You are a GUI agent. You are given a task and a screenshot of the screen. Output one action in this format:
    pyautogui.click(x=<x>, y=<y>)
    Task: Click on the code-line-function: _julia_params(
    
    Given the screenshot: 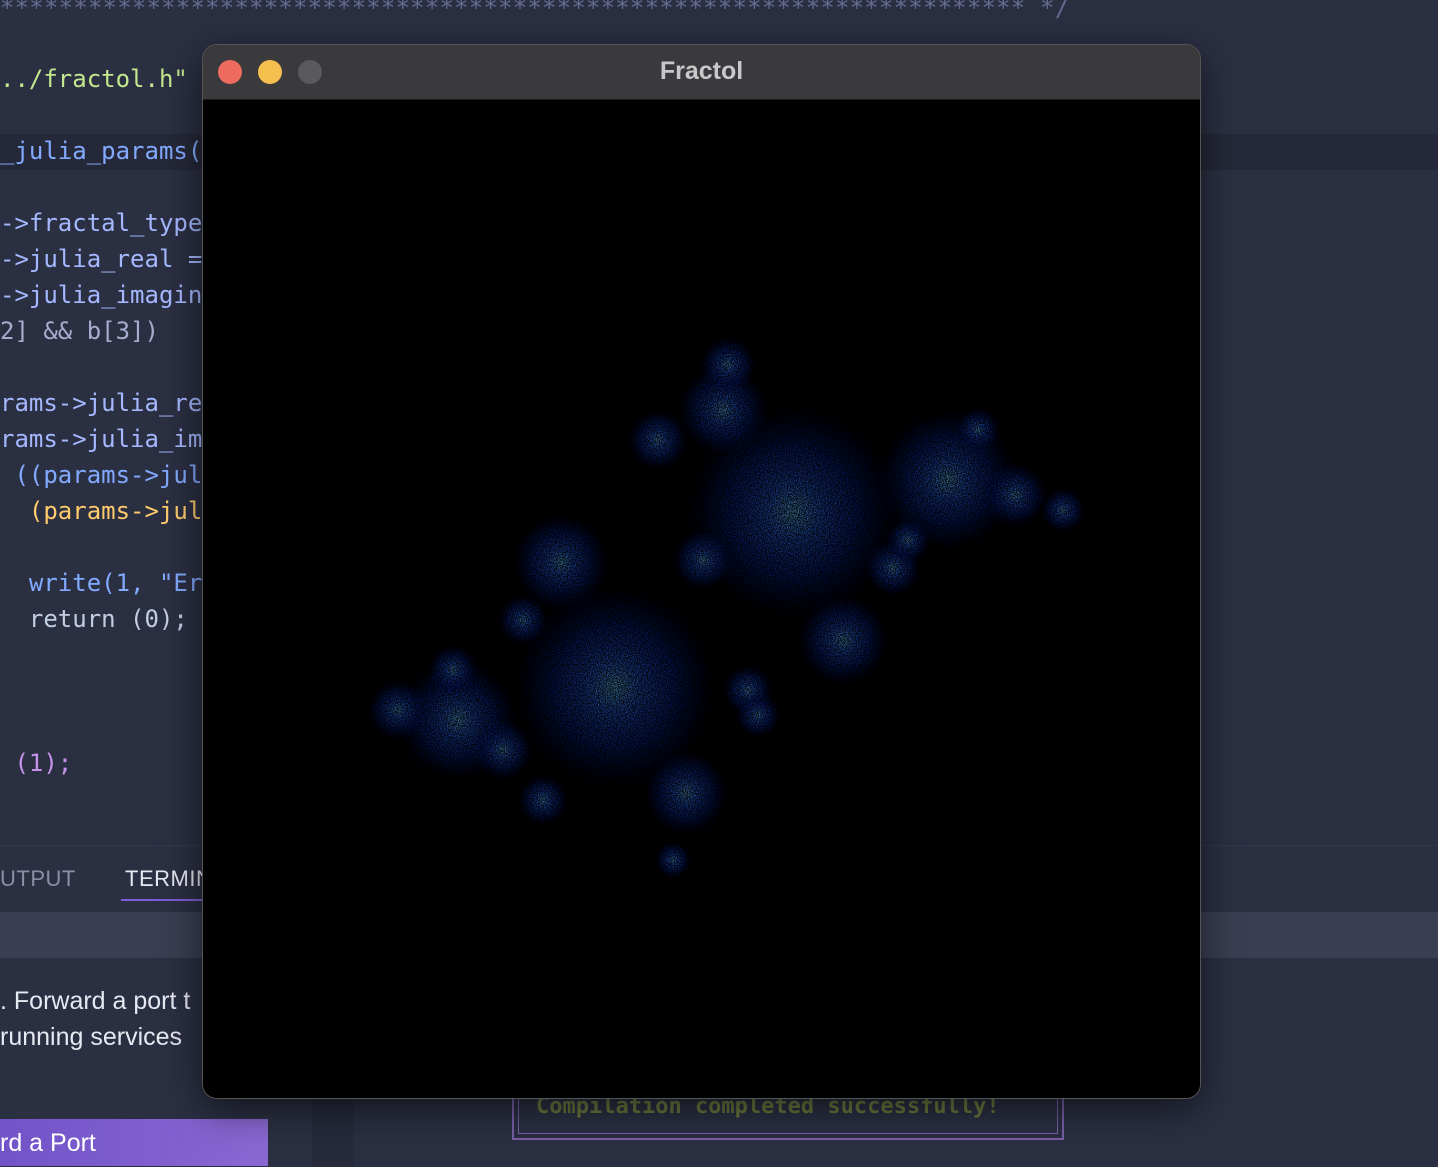 What is the action you would take?
    pyautogui.click(x=101, y=151)
    